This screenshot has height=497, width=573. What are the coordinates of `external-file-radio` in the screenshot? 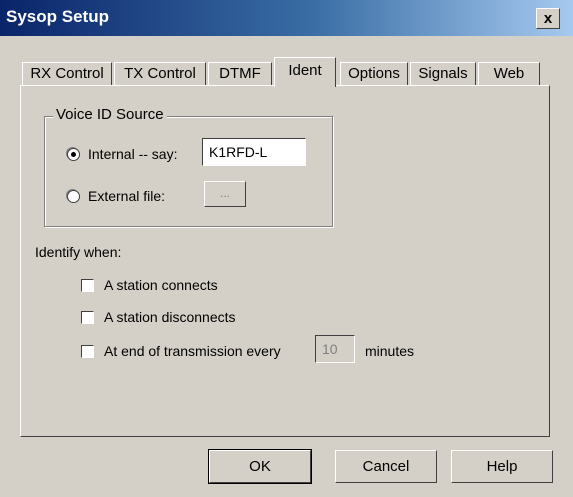 It's located at (73, 196).